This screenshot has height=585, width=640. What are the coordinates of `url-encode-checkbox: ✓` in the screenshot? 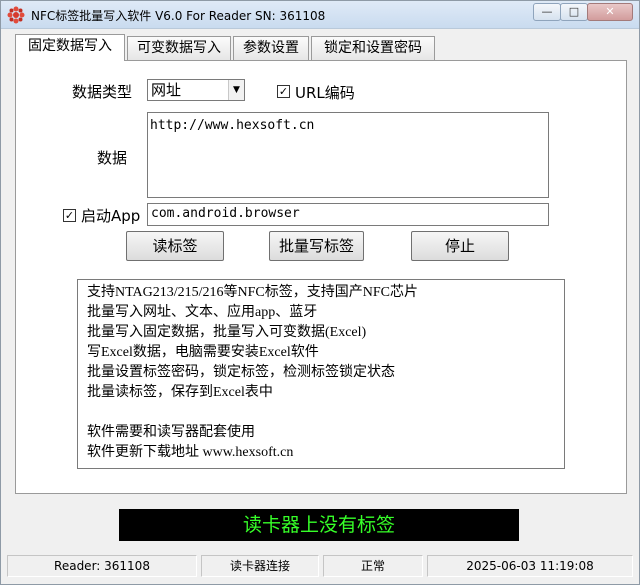 It's located at (283, 91).